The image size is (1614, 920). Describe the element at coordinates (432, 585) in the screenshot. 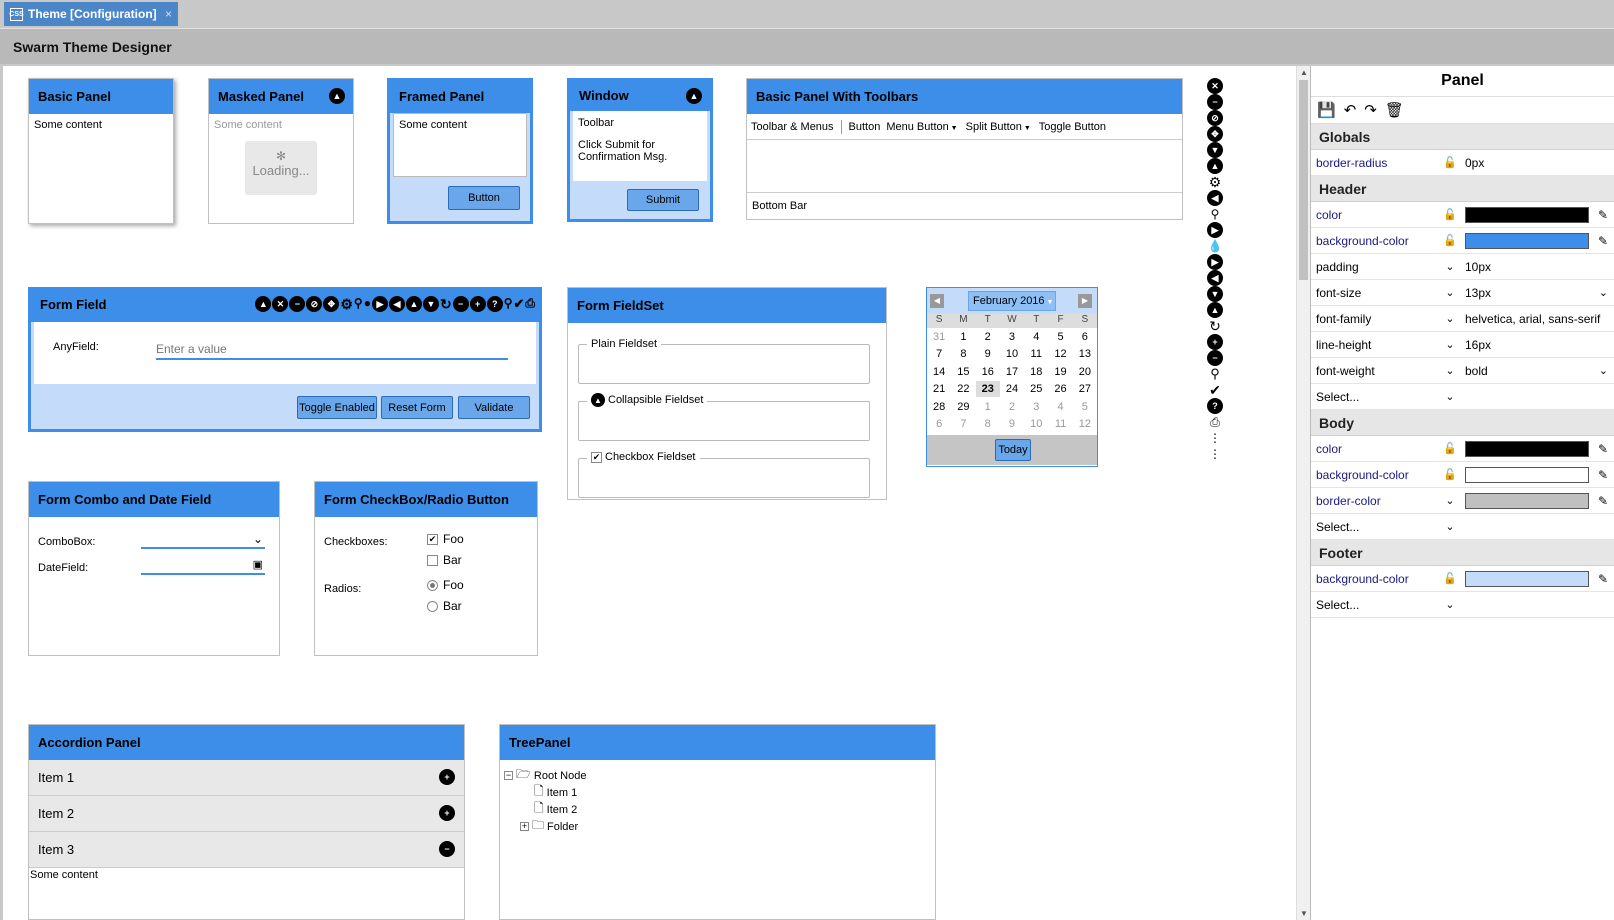

I see `radio-selected` at that location.